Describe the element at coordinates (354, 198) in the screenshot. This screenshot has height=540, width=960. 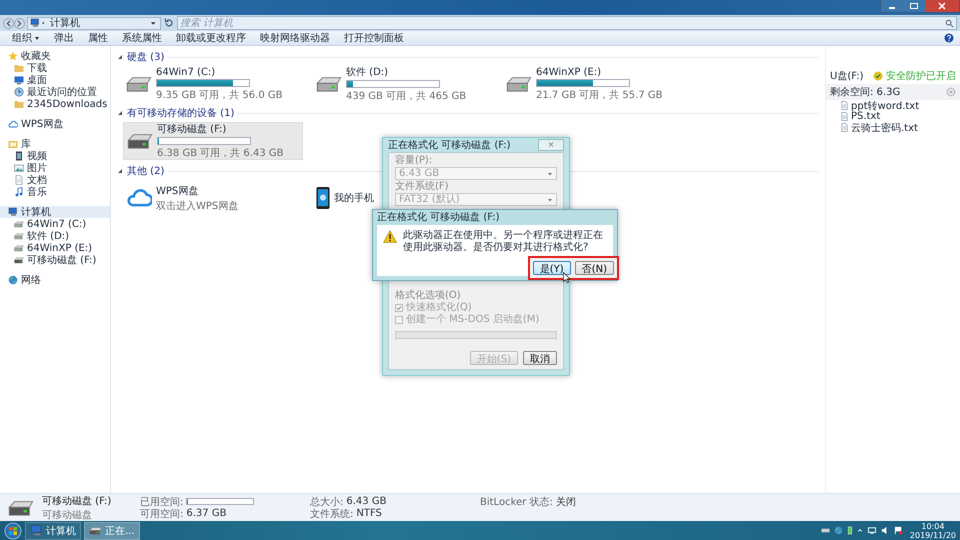
I see `item-name: 我的手机` at that location.